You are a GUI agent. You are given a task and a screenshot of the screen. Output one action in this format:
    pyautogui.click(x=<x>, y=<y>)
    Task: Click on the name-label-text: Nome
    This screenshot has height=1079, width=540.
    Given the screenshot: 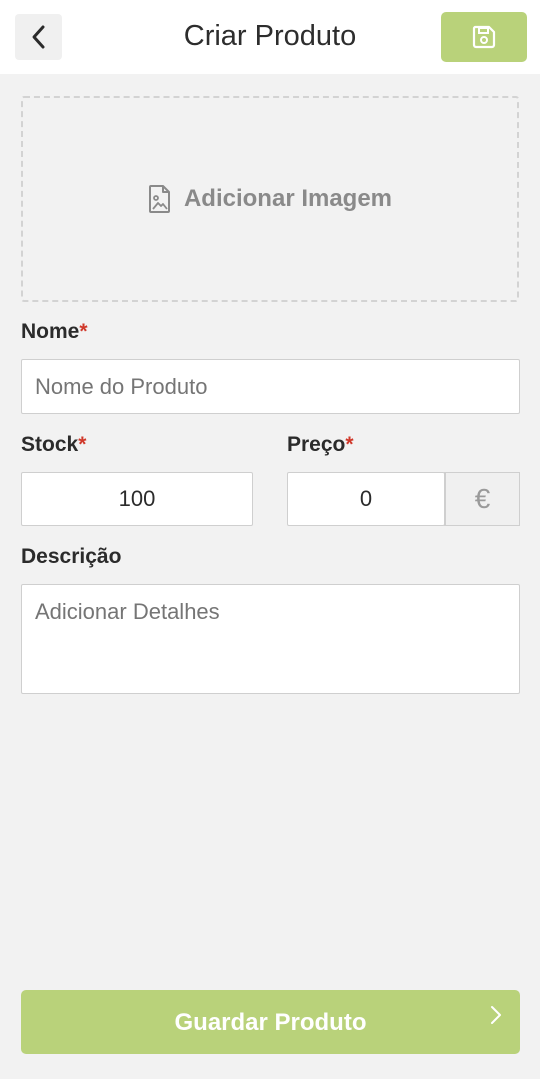 What is the action you would take?
    pyautogui.click(x=50, y=331)
    